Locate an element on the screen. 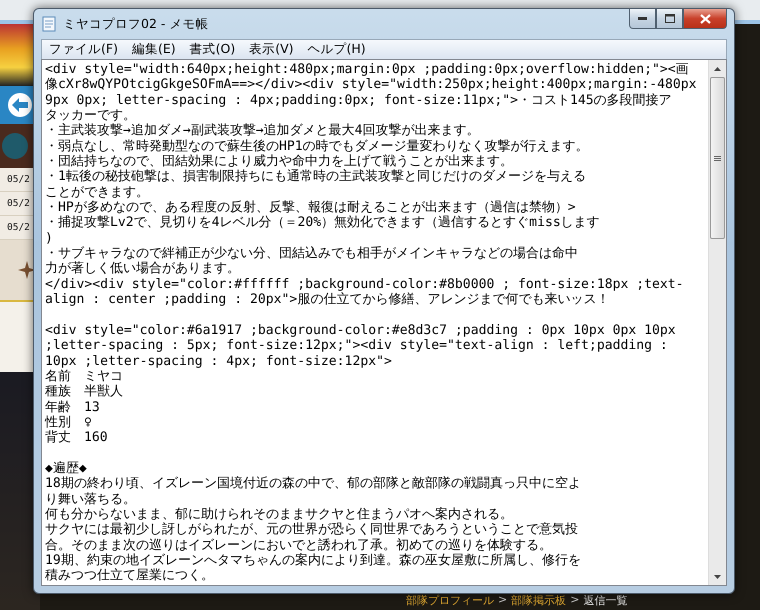 The height and width of the screenshot is (610, 760). text-line: ◆遍歴◆ is located at coordinates (66, 468).